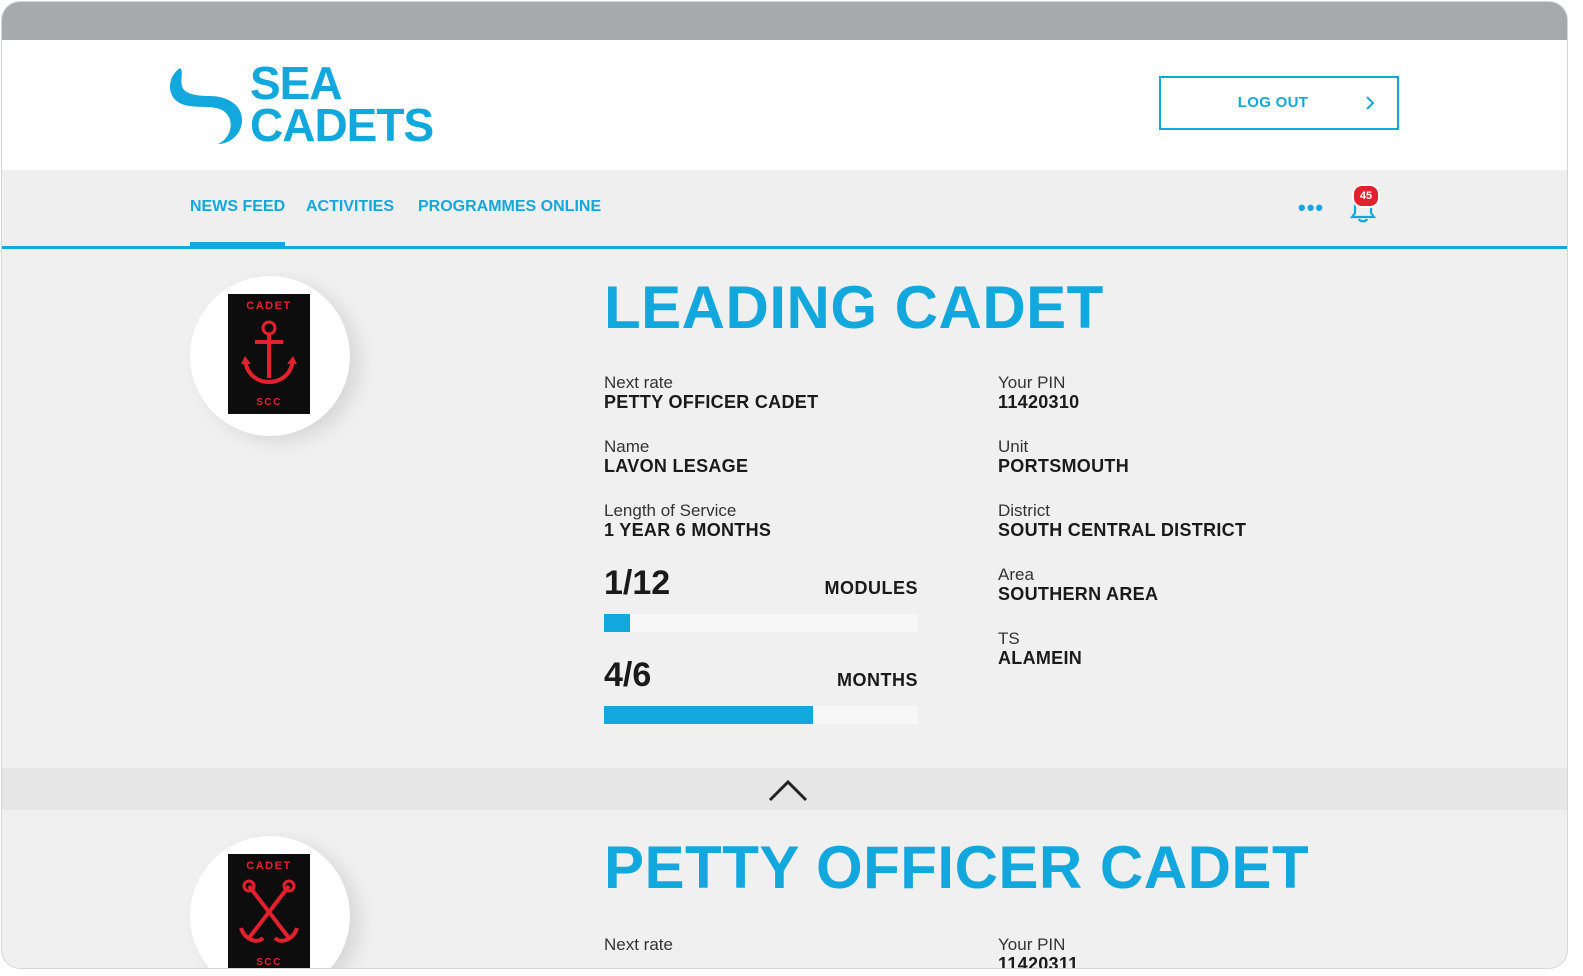  Describe the element at coordinates (1311, 208) in the screenshot. I see `more-menu-icon: •••` at that location.